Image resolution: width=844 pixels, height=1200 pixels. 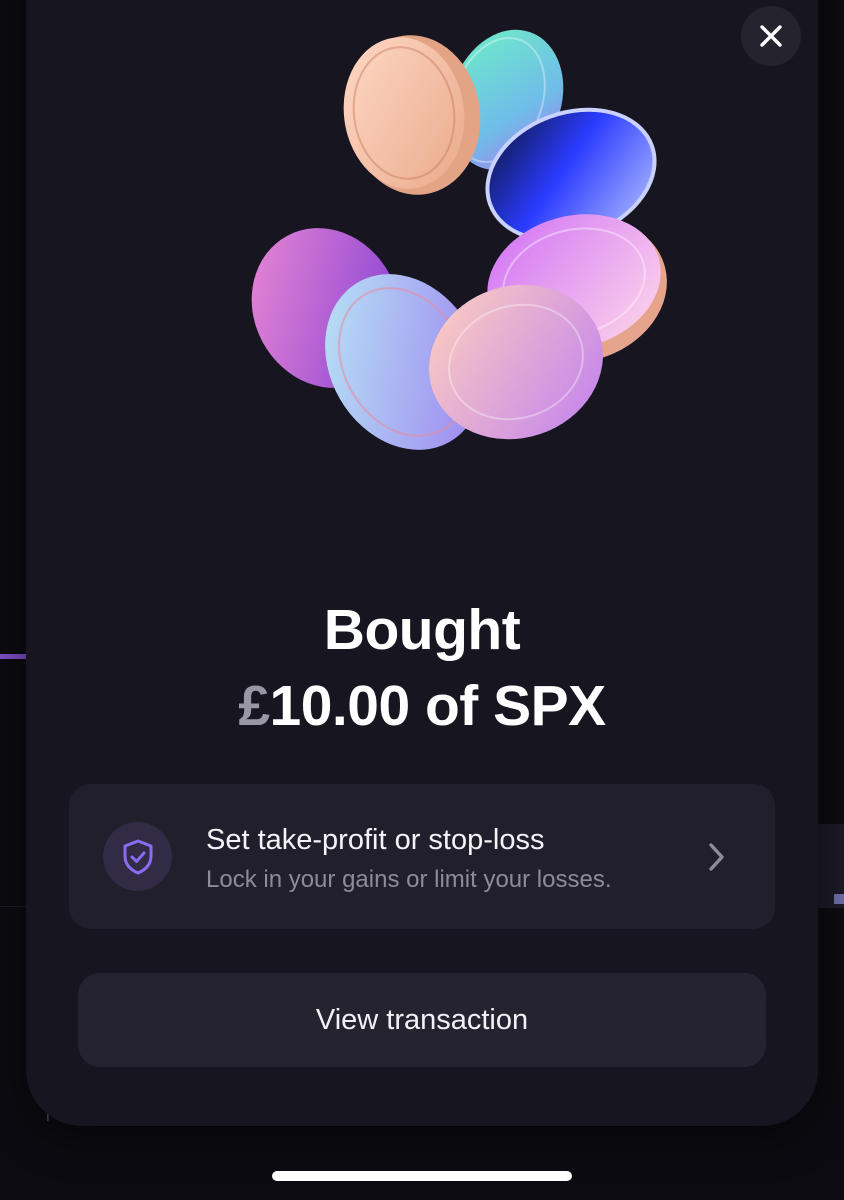 What do you see at coordinates (422, 1176) in the screenshot?
I see `home-indicator` at bounding box center [422, 1176].